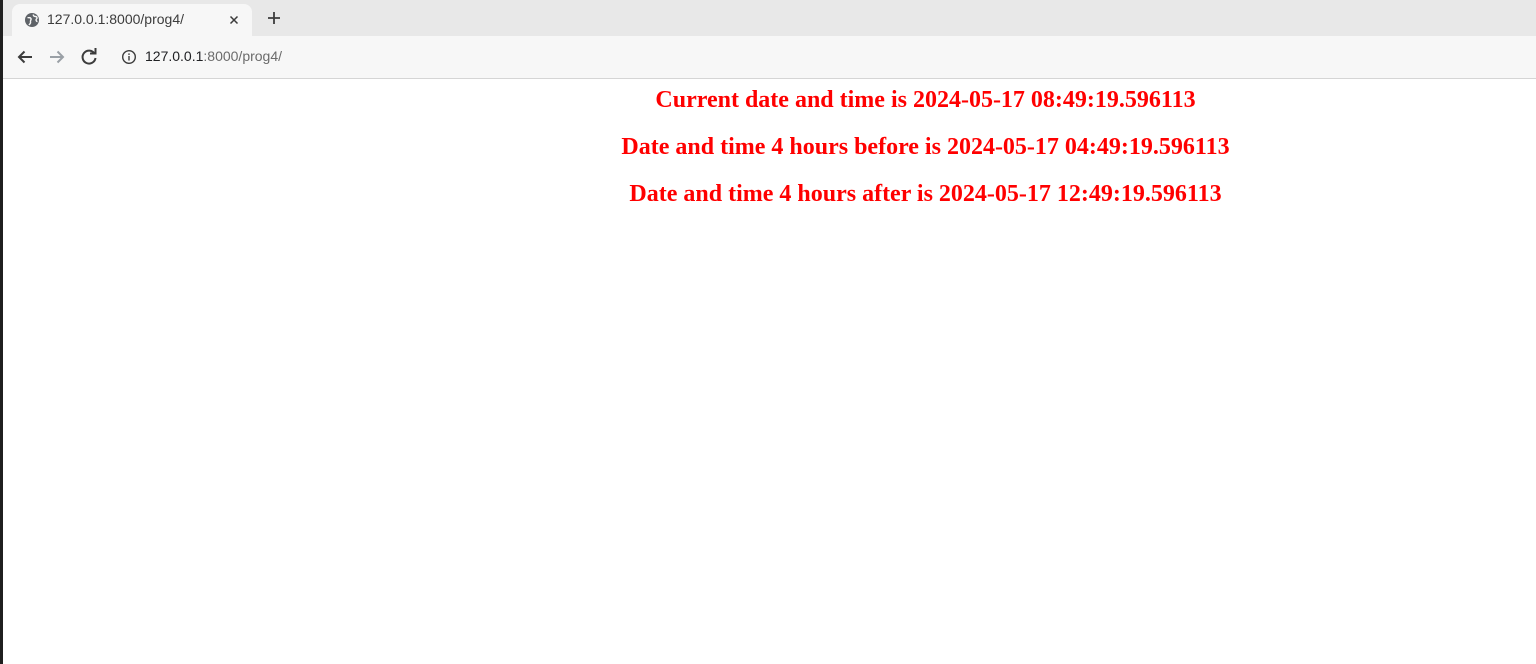  I want to click on plus-icon, so click(274, 18).